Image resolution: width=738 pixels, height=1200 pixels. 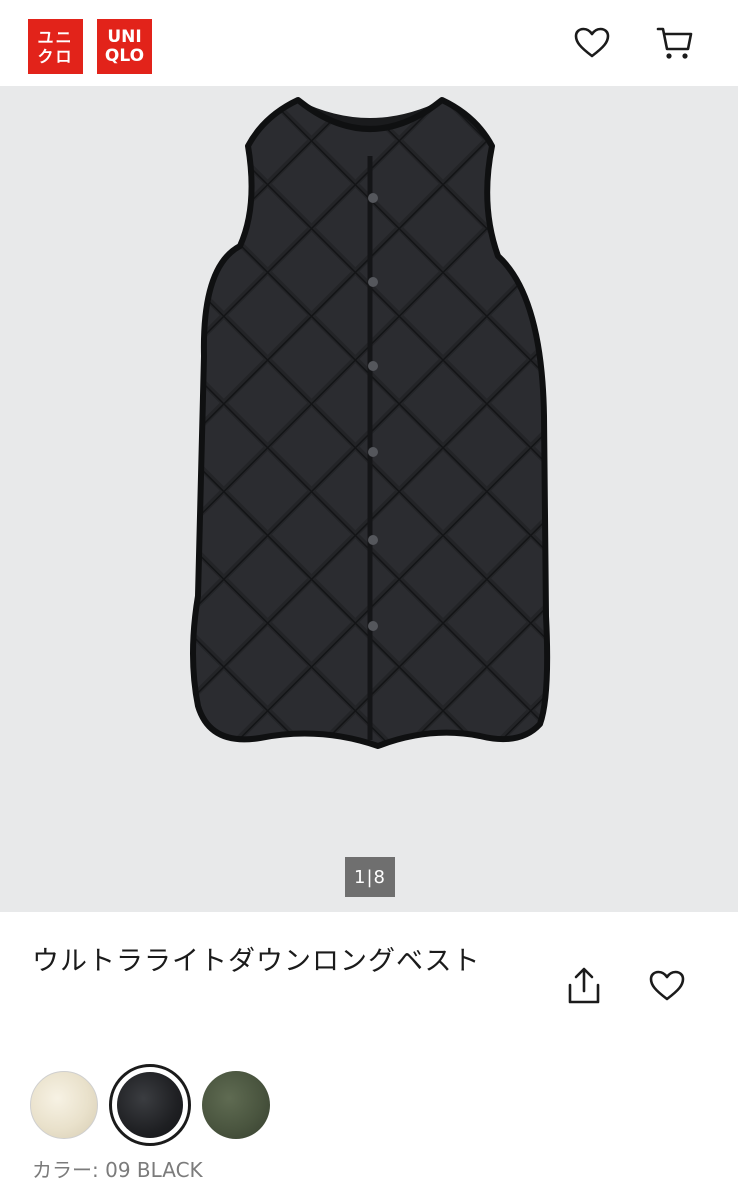 I want to click on selected-color-label: カラー: 09 BLACK, so click(x=117, y=1168).